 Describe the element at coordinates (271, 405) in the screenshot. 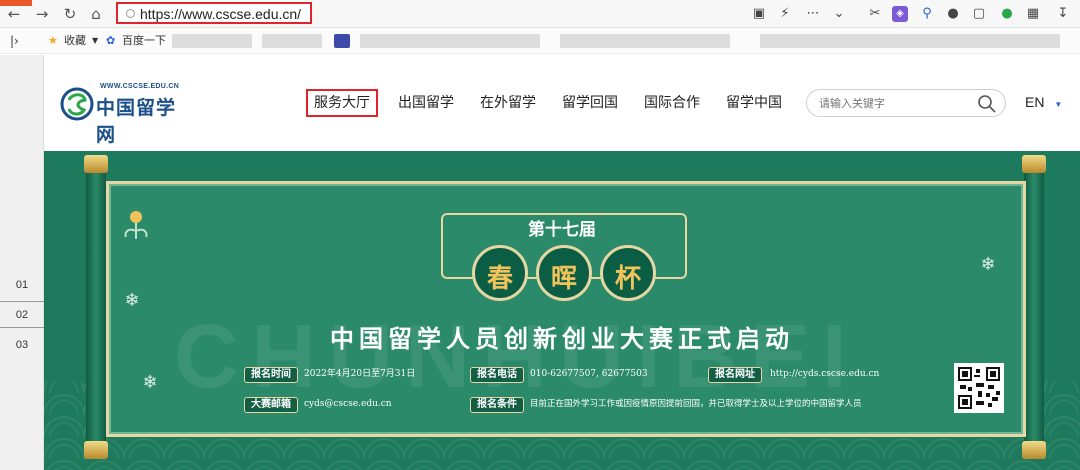

I see `info-label-email: 大赛邮箱` at that location.